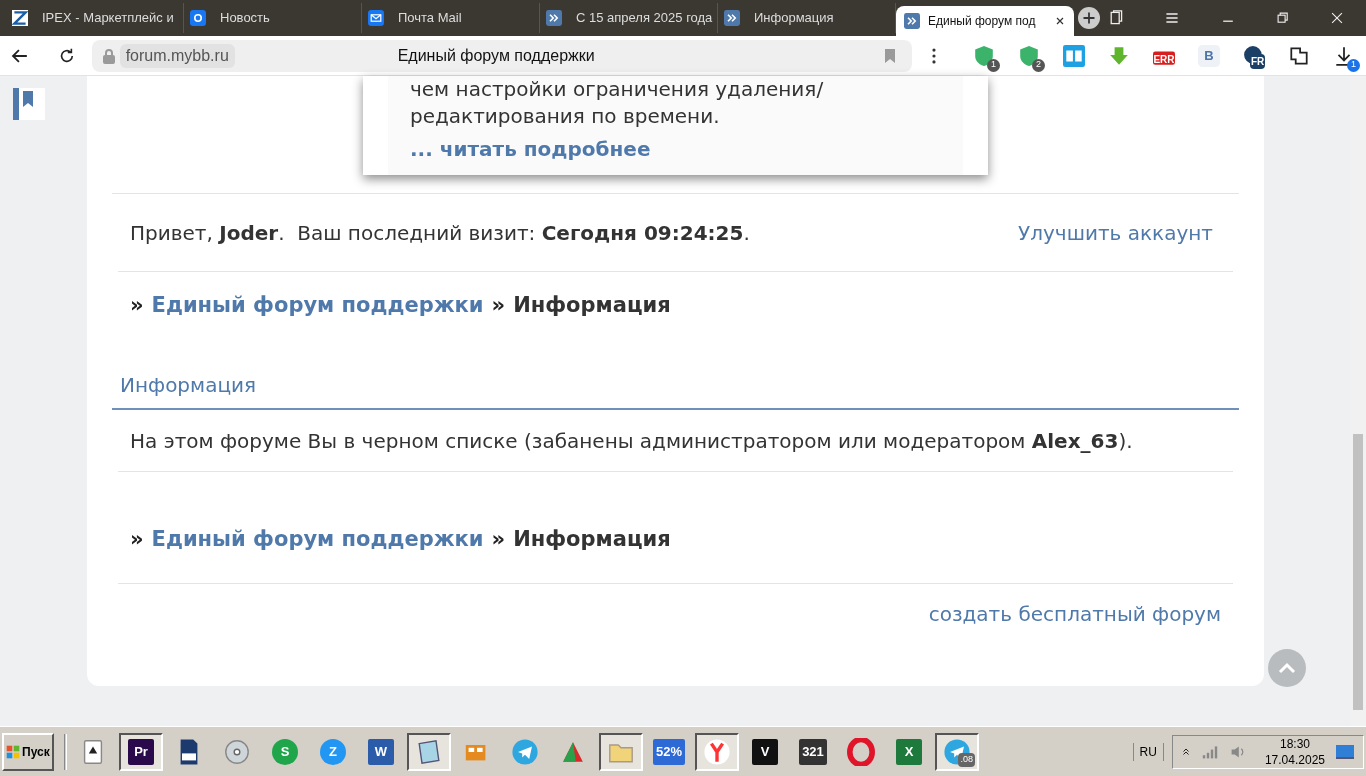 This screenshot has height=776, width=1366. What do you see at coordinates (333, 751) in the screenshot?
I see `app-icon: Z` at bounding box center [333, 751].